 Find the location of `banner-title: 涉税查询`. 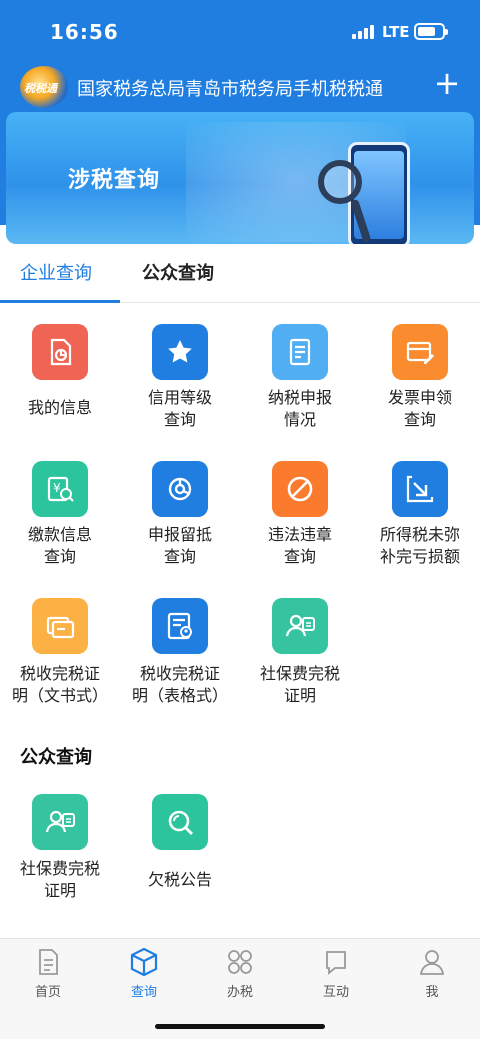

banner-title: 涉税查询 is located at coordinates (114, 180).